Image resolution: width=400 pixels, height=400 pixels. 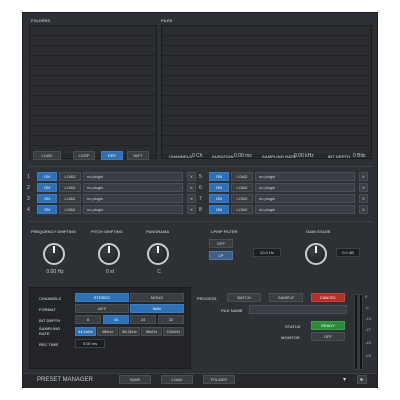 I want to click on panorama-knob, so click(x=158, y=254).